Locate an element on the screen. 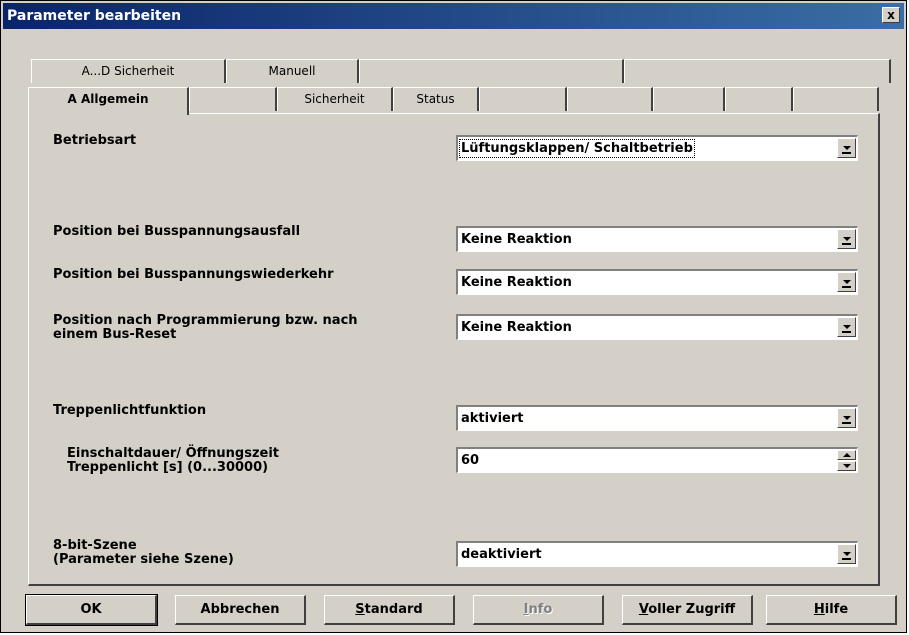 This screenshot has height=635, width=909. betriebsart-select: Lüftungsklappen/ Schaltbetrieb is located at coordinates (657, 148).